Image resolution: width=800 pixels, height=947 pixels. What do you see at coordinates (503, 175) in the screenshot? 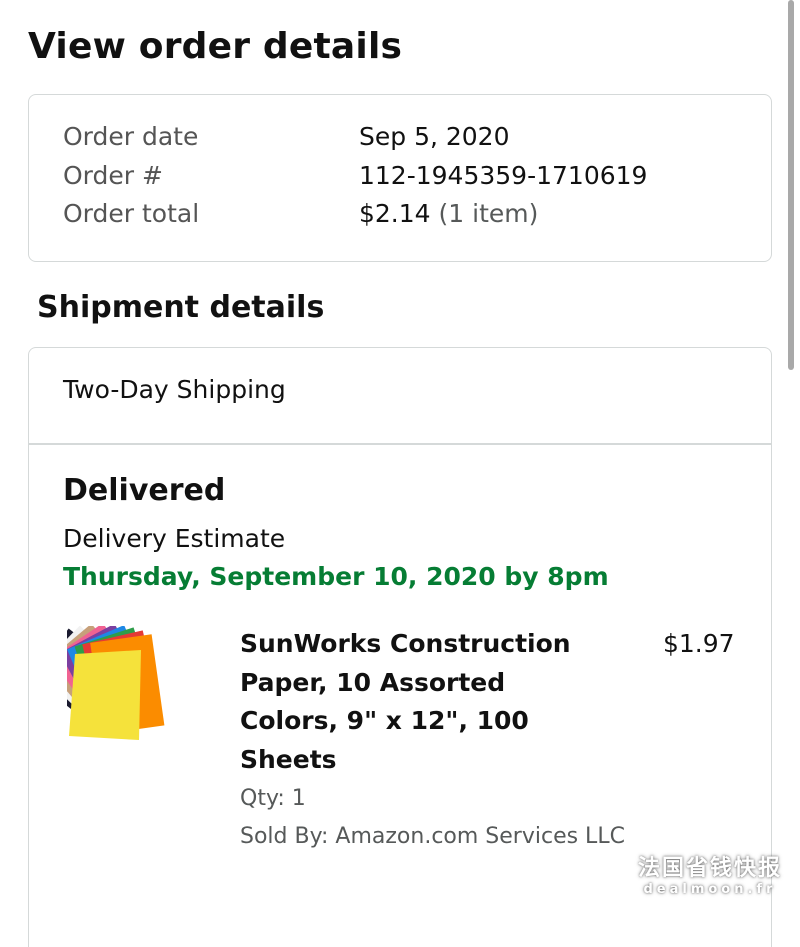
I see `order-number-value: 112-1945359-1710619` at bounding box center [503, 175].